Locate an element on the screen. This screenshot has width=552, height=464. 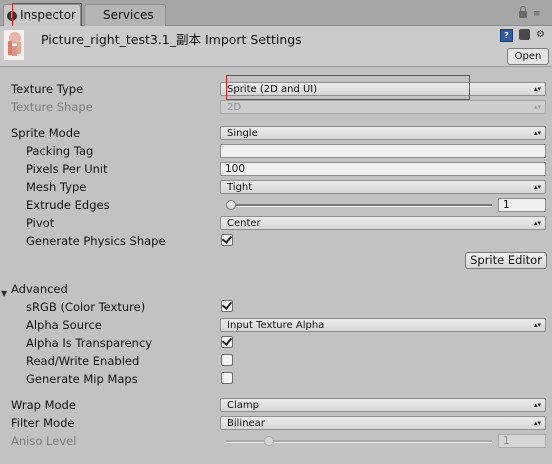
texture-thumbnail-icon is located at coordinates (14, 45).